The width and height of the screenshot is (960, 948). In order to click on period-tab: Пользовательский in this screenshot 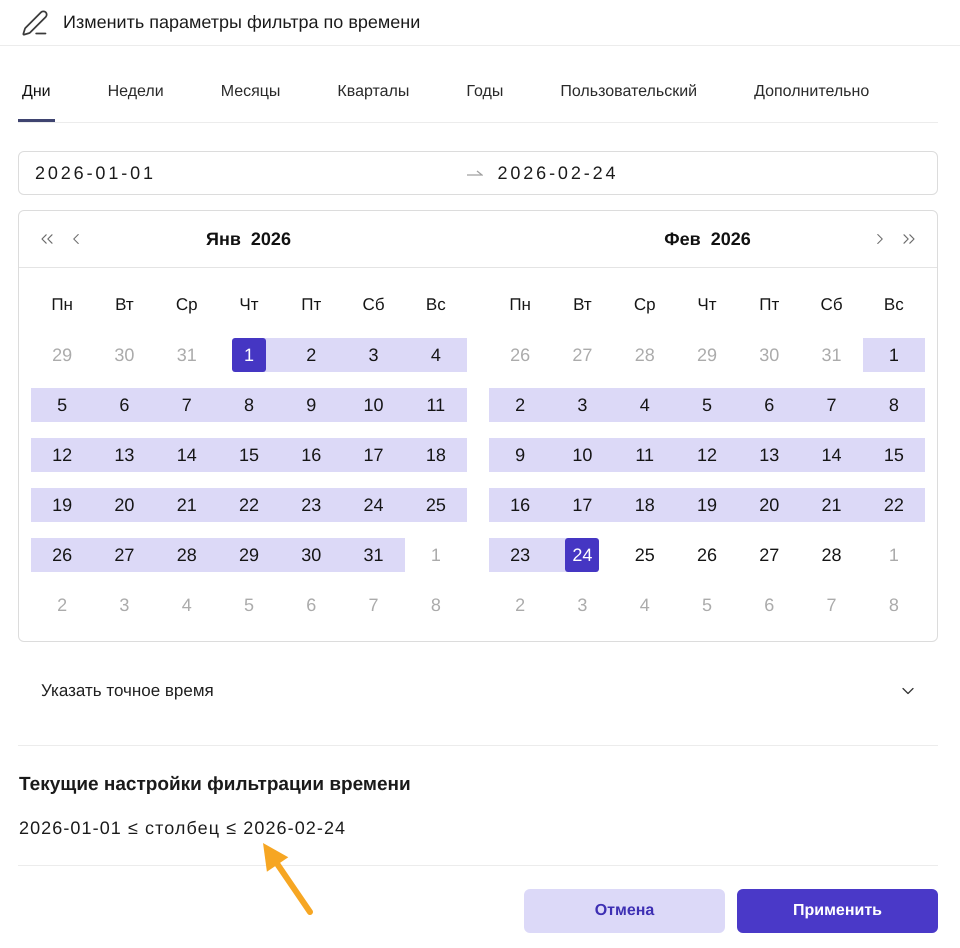, I will do `click(629, 101)`.